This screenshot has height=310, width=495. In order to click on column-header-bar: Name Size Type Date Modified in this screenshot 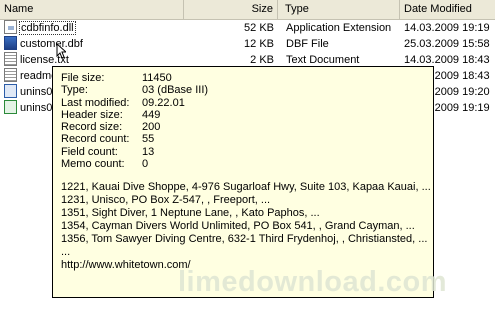, I will do `click(247, 10)`.